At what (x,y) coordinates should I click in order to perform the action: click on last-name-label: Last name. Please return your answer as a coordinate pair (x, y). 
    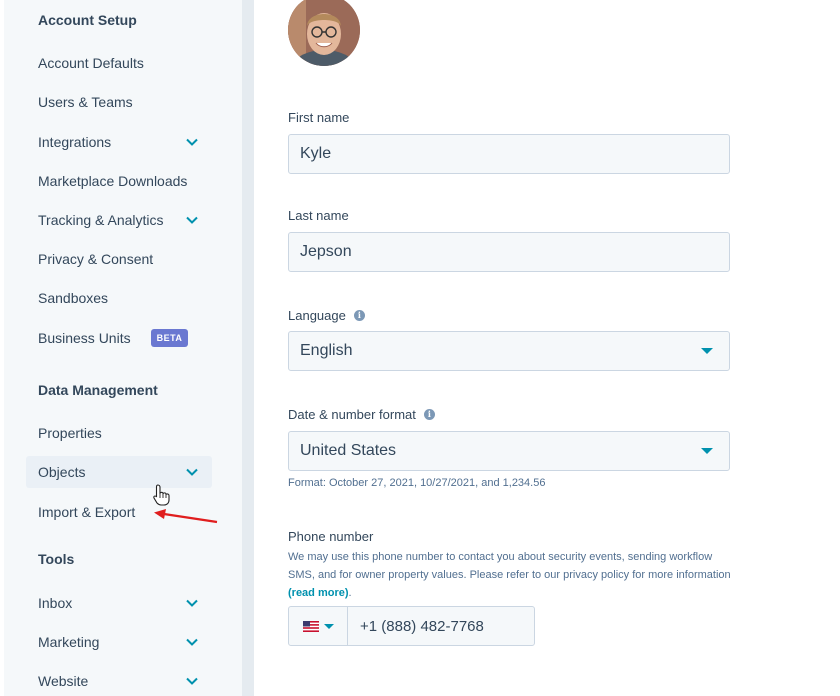
    Looking at the image, I should click on (318, 215).